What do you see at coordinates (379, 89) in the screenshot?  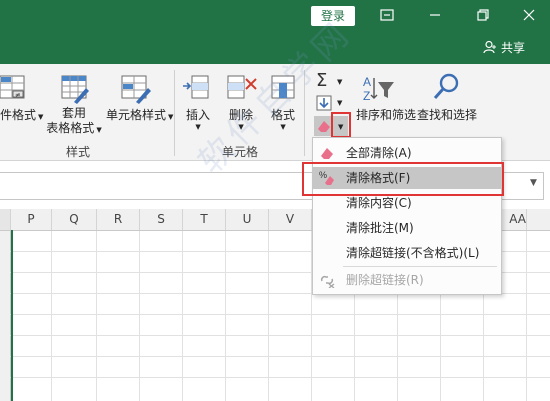 I see `sort-filter-icon: A Z` at bounding box center [379, 89].